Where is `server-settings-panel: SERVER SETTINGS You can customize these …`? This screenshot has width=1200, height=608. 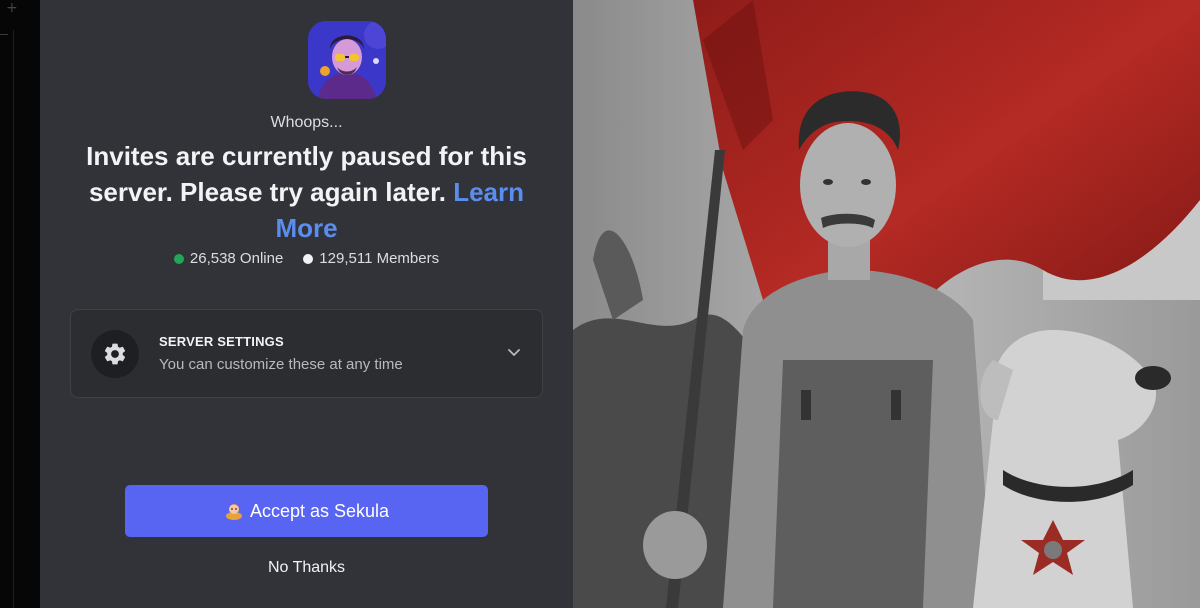
server-settings-panel: SERVER SETTINGS You can customize these … is located at coordinates (306, 353).